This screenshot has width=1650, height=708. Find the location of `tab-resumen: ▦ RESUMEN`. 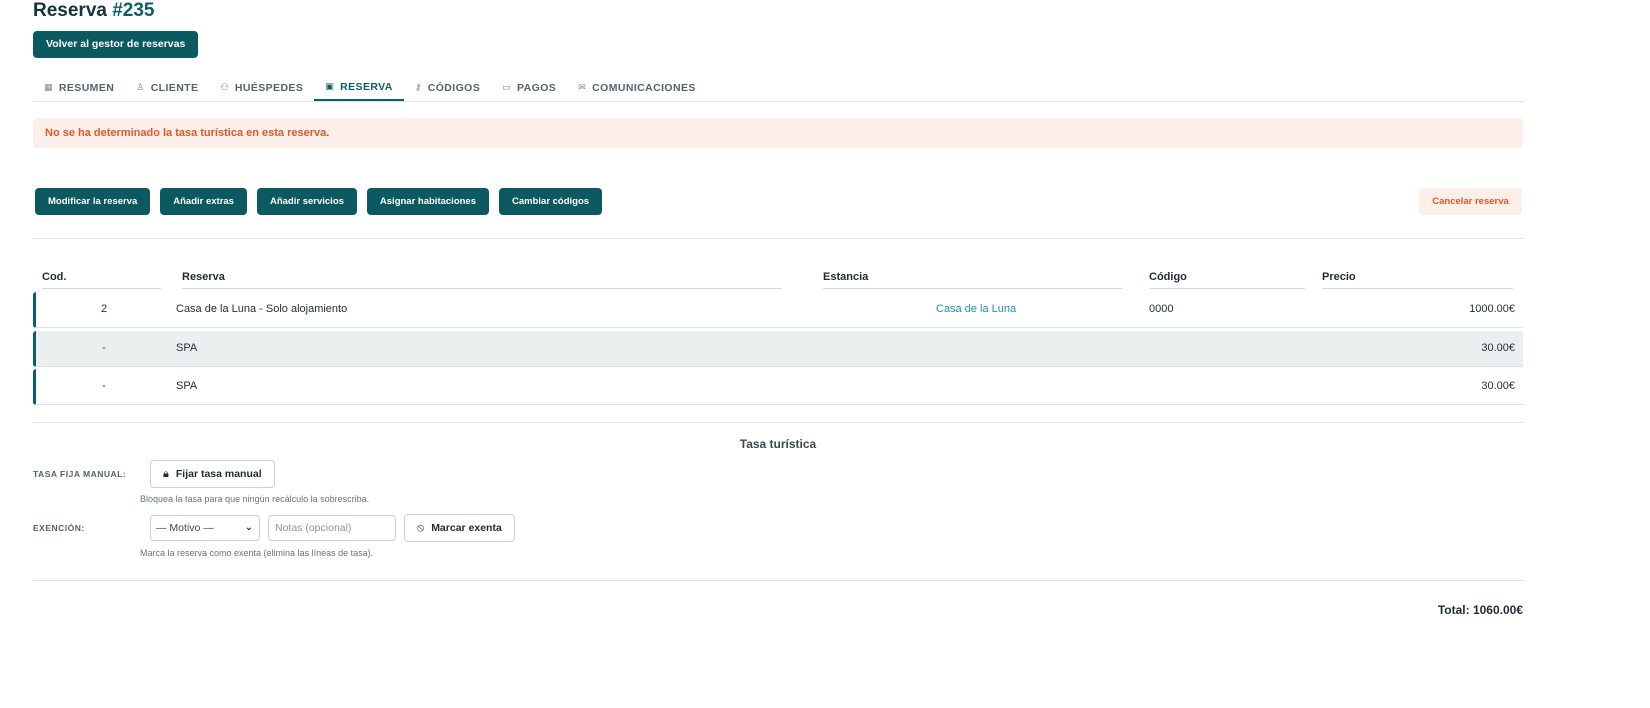

tab-resumen: ▦ RESUMEN is located at coordinates (79, 87).